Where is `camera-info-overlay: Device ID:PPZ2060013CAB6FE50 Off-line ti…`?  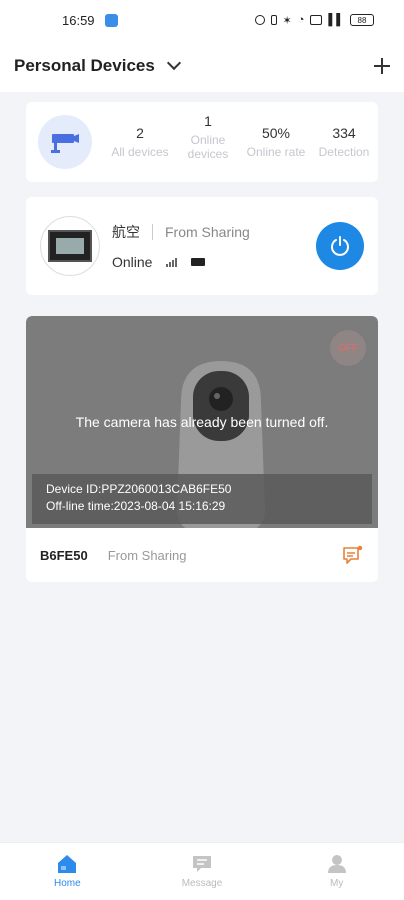
camera-info-overlay: Device ID:PPZ2060013CAB6FE50 Off-line ti… is located at coordinates (202, 499).